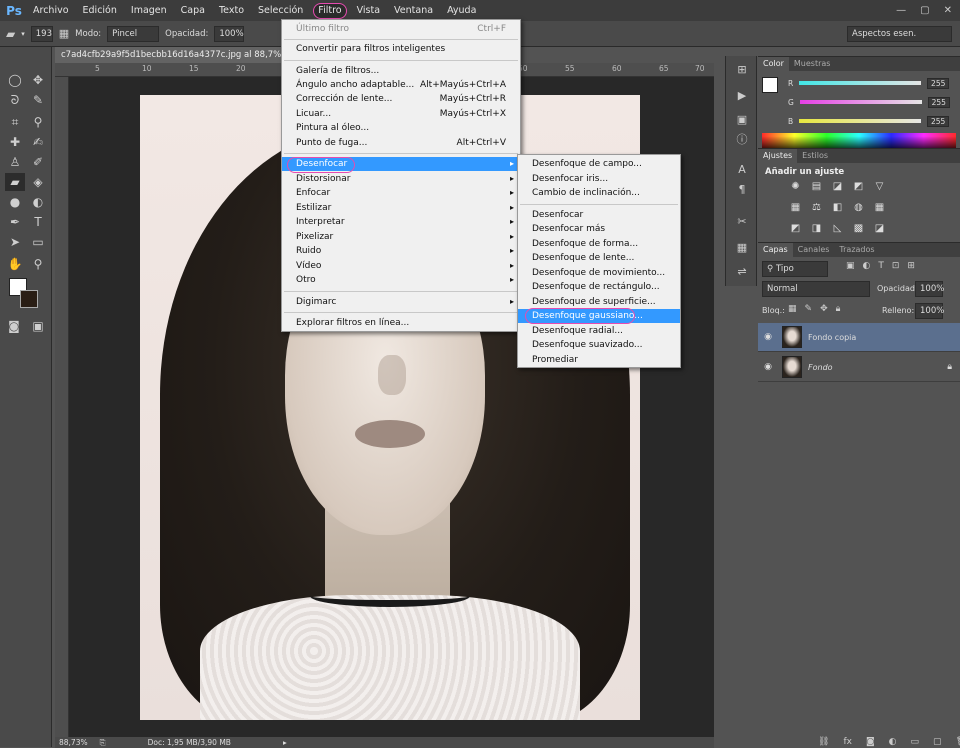  What do you see at coordinates (15, 264) in the screenshot?
I see `hand-icon: ✋` at bounding box center [15, 264].